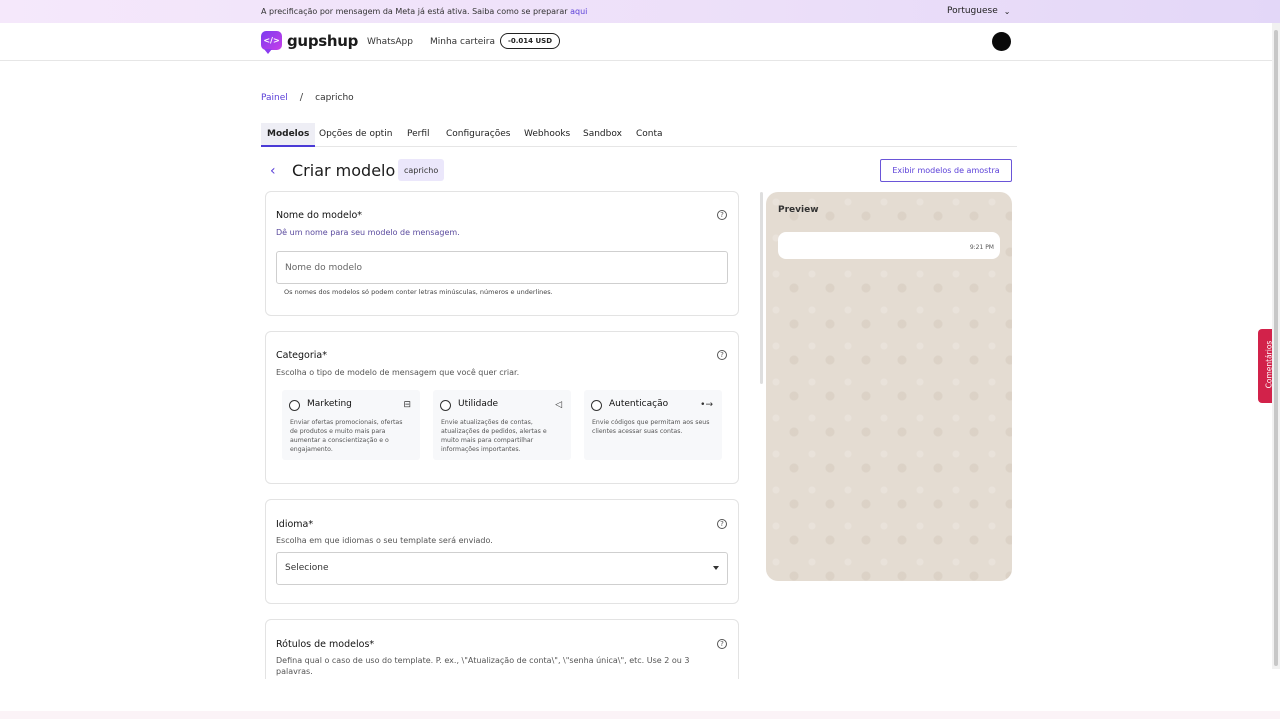 Image resolution: width=1280 pixels, height=719 pixels. Describe the element at coordinates (407, 405) in the screenshot. I see `briefcase-icon: ⊟` at that location.